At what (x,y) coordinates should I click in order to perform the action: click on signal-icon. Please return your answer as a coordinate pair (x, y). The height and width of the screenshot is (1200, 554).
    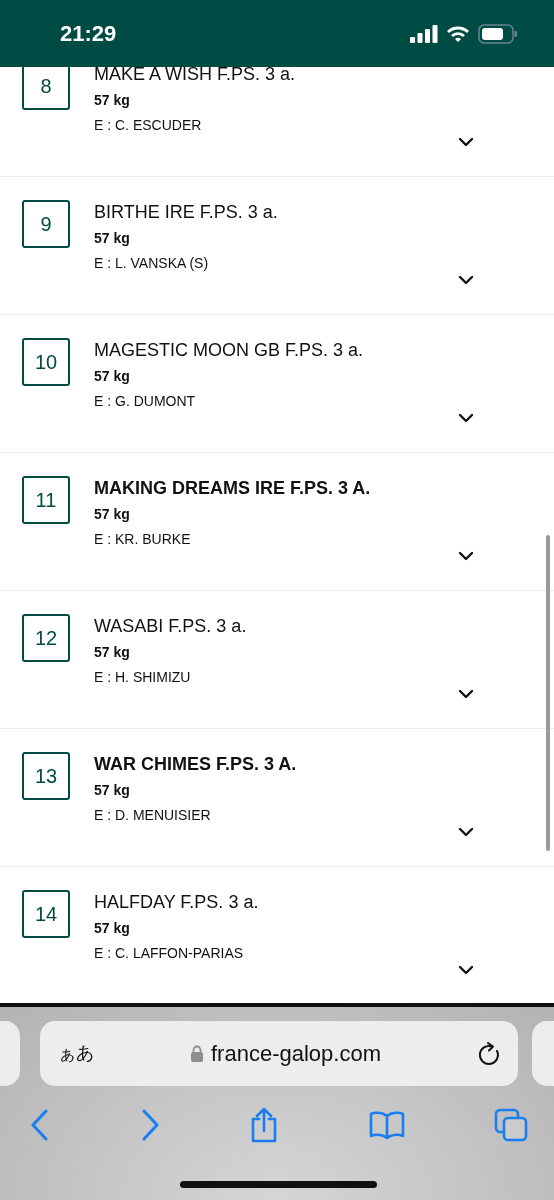
    Looking at the image, I should click on (424, 33).